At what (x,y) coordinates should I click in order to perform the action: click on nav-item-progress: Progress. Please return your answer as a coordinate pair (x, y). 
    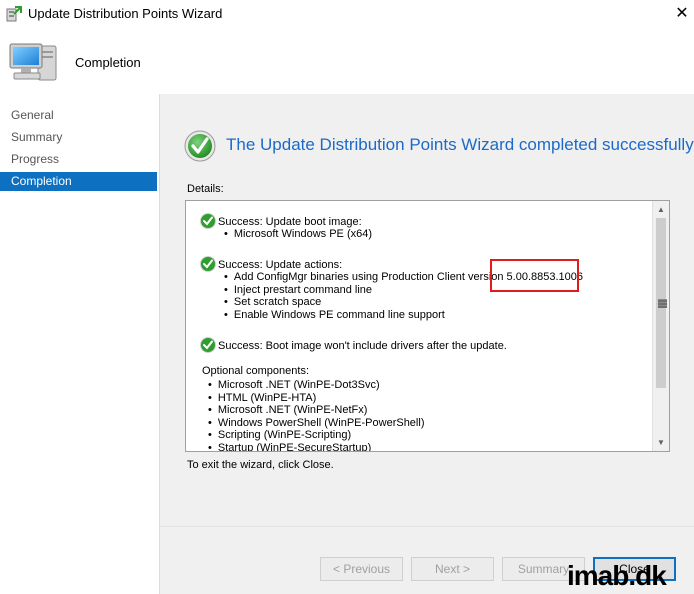
    Looking at the image, I should click on (78, 159).